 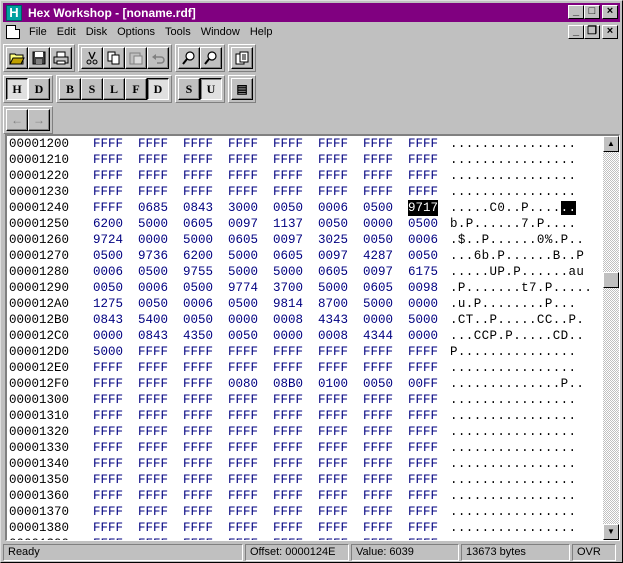 What do you see at coordinates (610, 12) in the screenshot?
I see `close-button: ×` at bounding box center [610, 12].